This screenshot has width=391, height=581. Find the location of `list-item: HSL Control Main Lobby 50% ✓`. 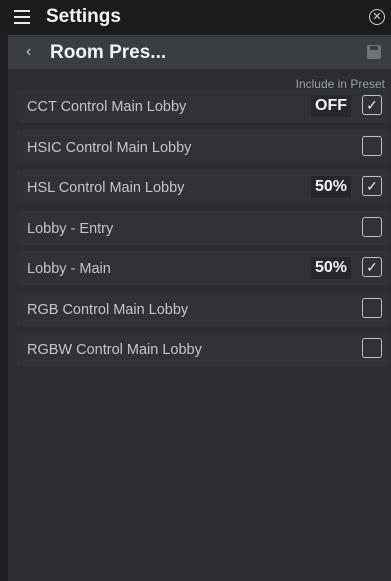

list-item: HSL Control Main Lobby 50% ✓ is located at coordinates (203, 187).